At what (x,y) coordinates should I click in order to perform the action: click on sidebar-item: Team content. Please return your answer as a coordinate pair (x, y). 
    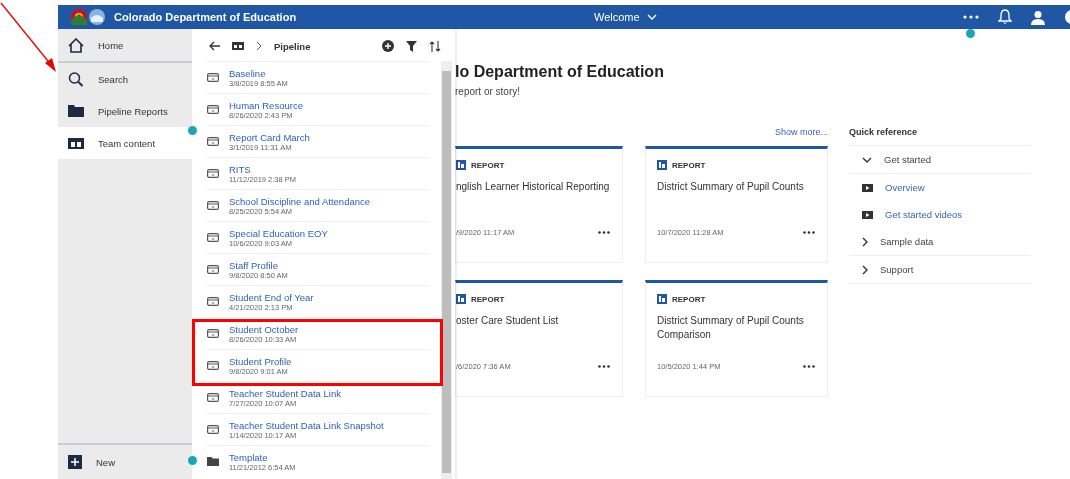
    Looking at the image, I should click on (125, 143).